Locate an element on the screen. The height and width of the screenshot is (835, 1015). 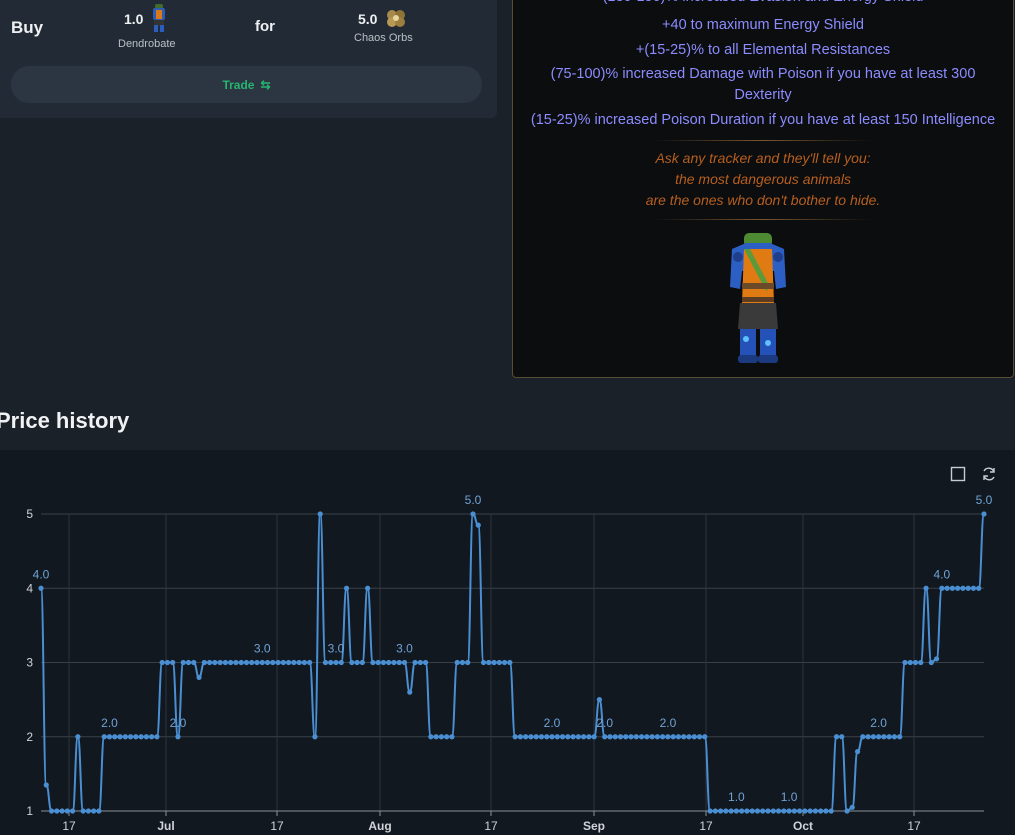
dendrobate-icon is located at coordinates (159, 18).